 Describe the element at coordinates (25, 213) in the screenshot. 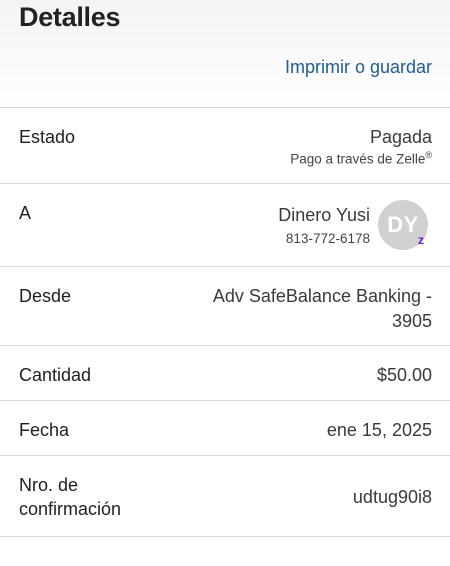

I see `recipient-label: A` at that location.